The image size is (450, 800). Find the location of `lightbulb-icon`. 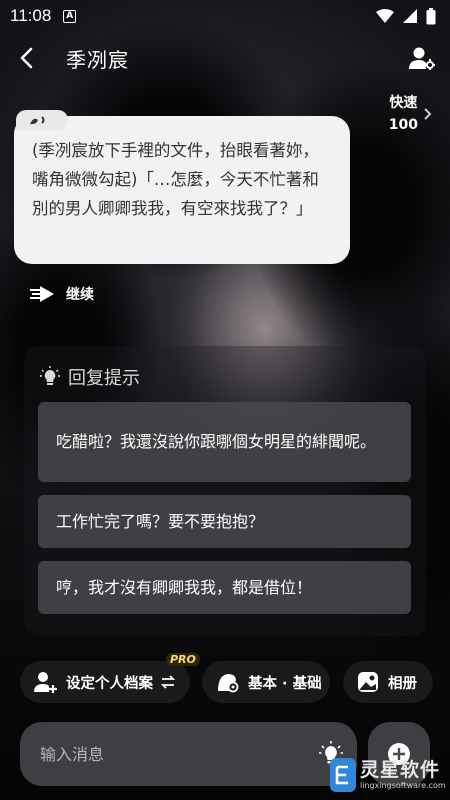

lightbulb-icon is located at coordinates (50, 375).